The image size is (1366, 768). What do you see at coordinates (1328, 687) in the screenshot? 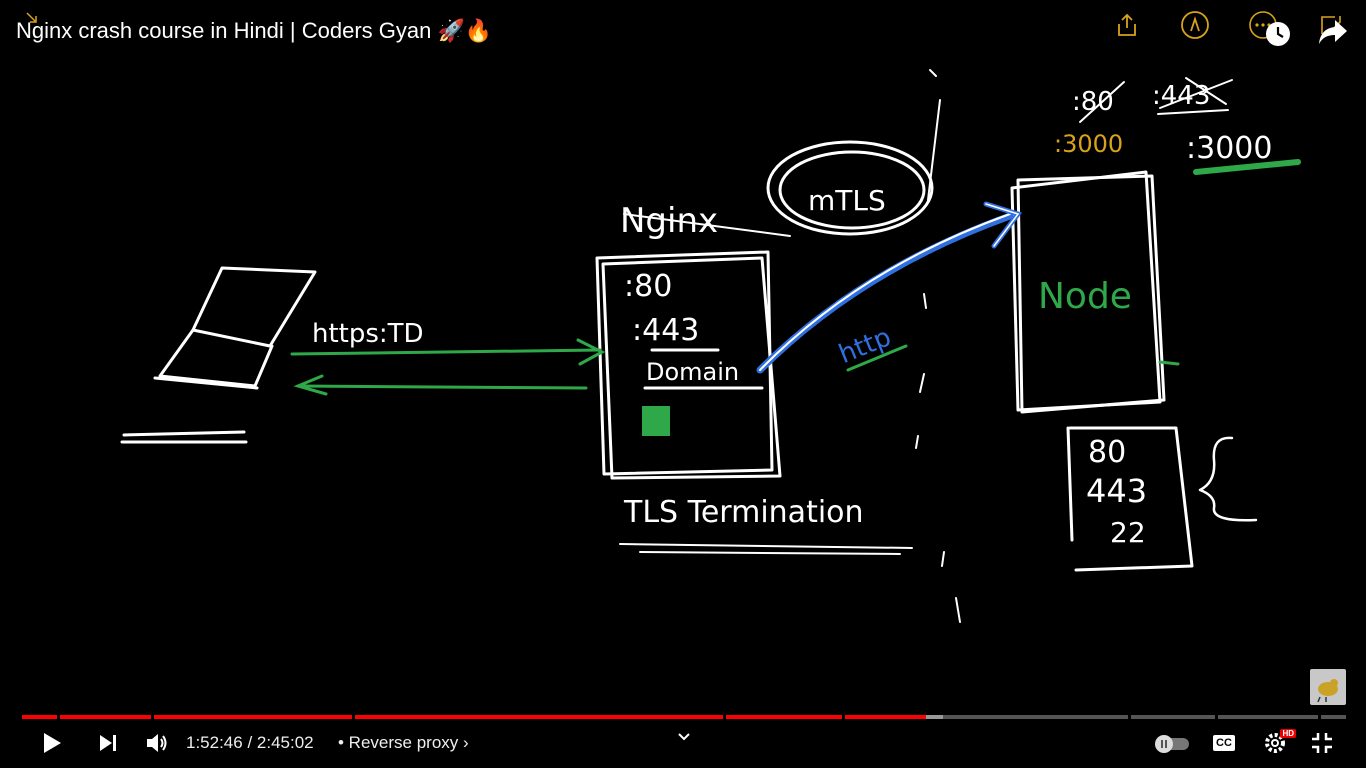
I see `channel-avatar` at bounding box center [1328, 687].